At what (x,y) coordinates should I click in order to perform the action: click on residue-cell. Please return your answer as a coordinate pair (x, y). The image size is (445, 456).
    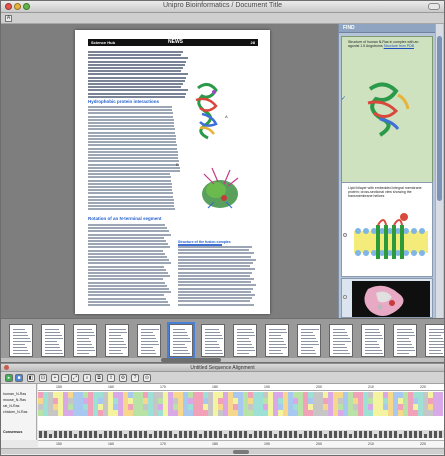
    Looking at the image, I should click on (440, 413).